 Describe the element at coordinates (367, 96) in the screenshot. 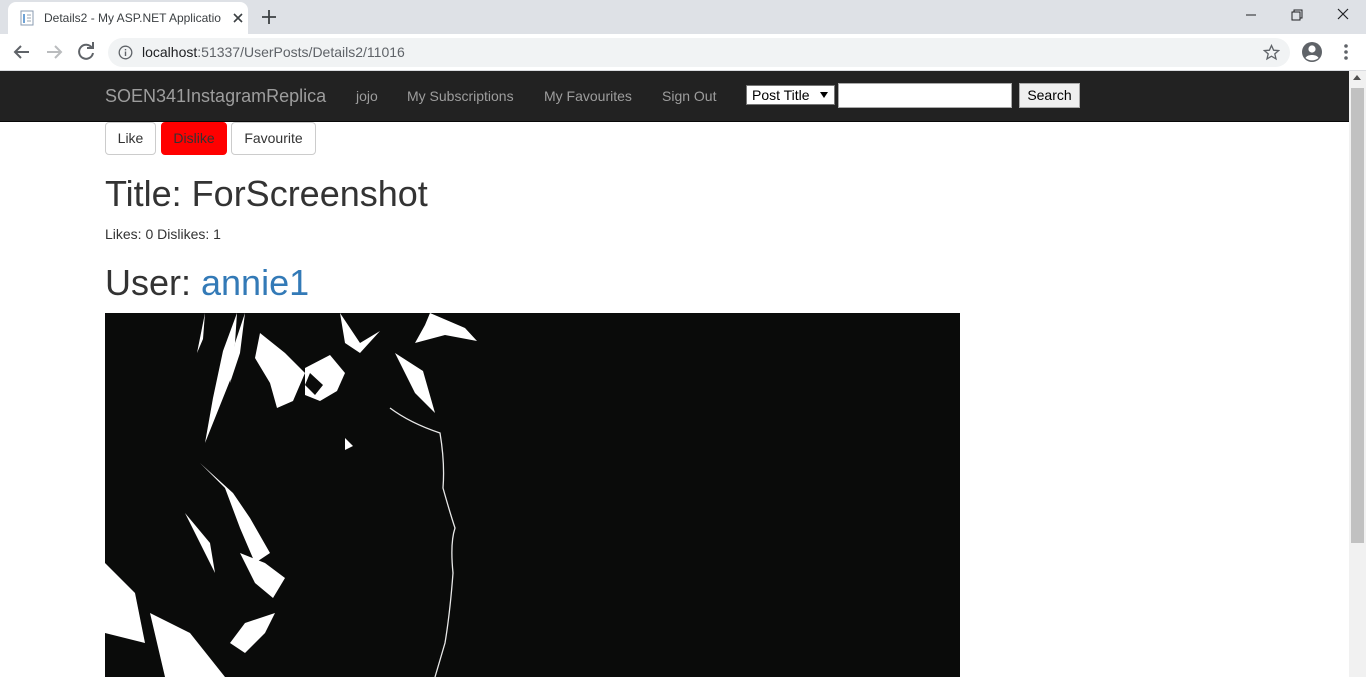

I see `nav-link-user: jojo` at that location.